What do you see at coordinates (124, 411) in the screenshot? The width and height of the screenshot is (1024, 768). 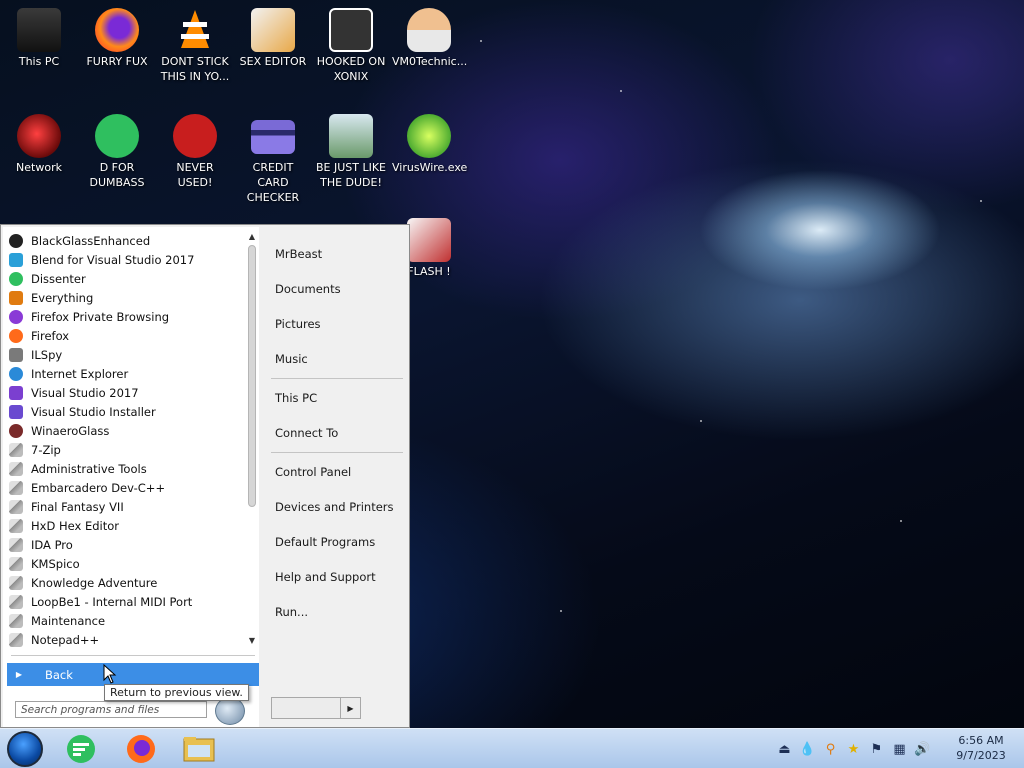 I see `program-item: Visual Studio Installer` at bounding box center [124, 411].